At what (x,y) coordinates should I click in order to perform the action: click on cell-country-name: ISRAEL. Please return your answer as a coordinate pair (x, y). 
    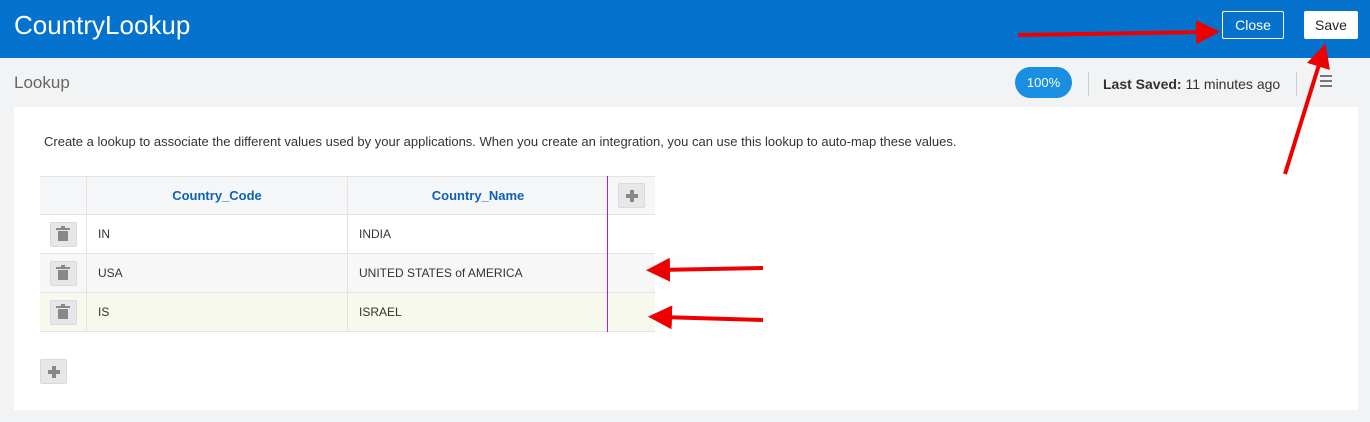
    Looking at the image, I should click on (478, 312).